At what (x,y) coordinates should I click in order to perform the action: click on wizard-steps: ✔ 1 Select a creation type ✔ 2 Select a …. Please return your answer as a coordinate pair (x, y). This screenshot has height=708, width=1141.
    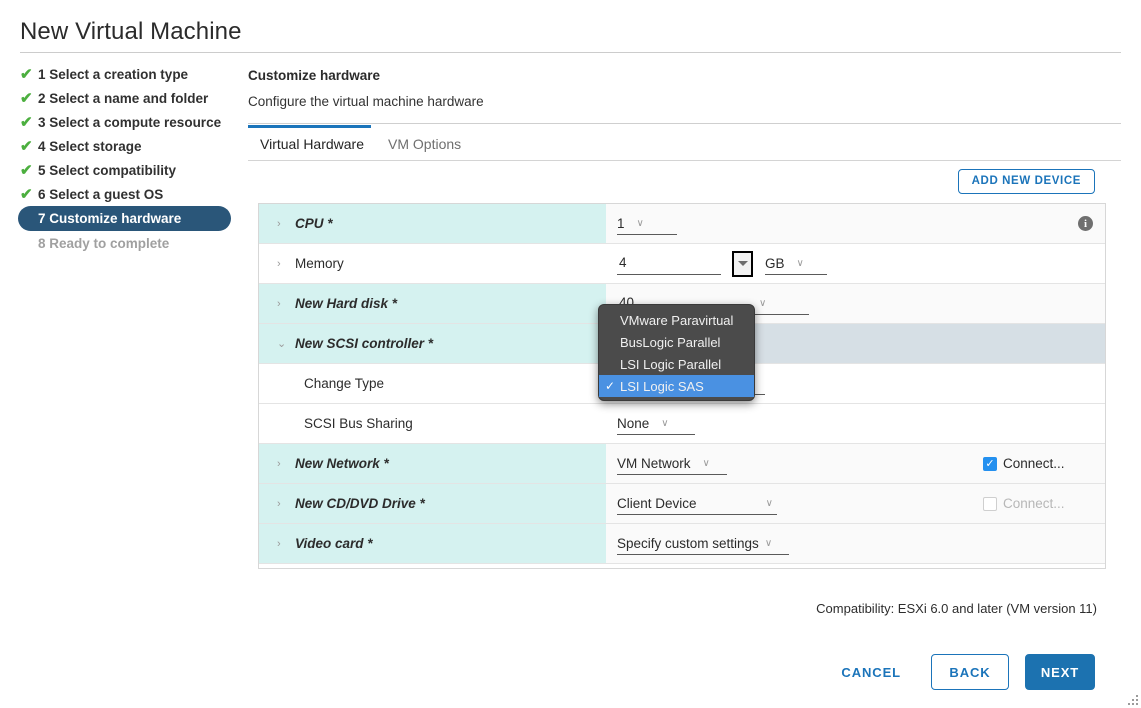
    Looking at the image, I should click on (130, 158).